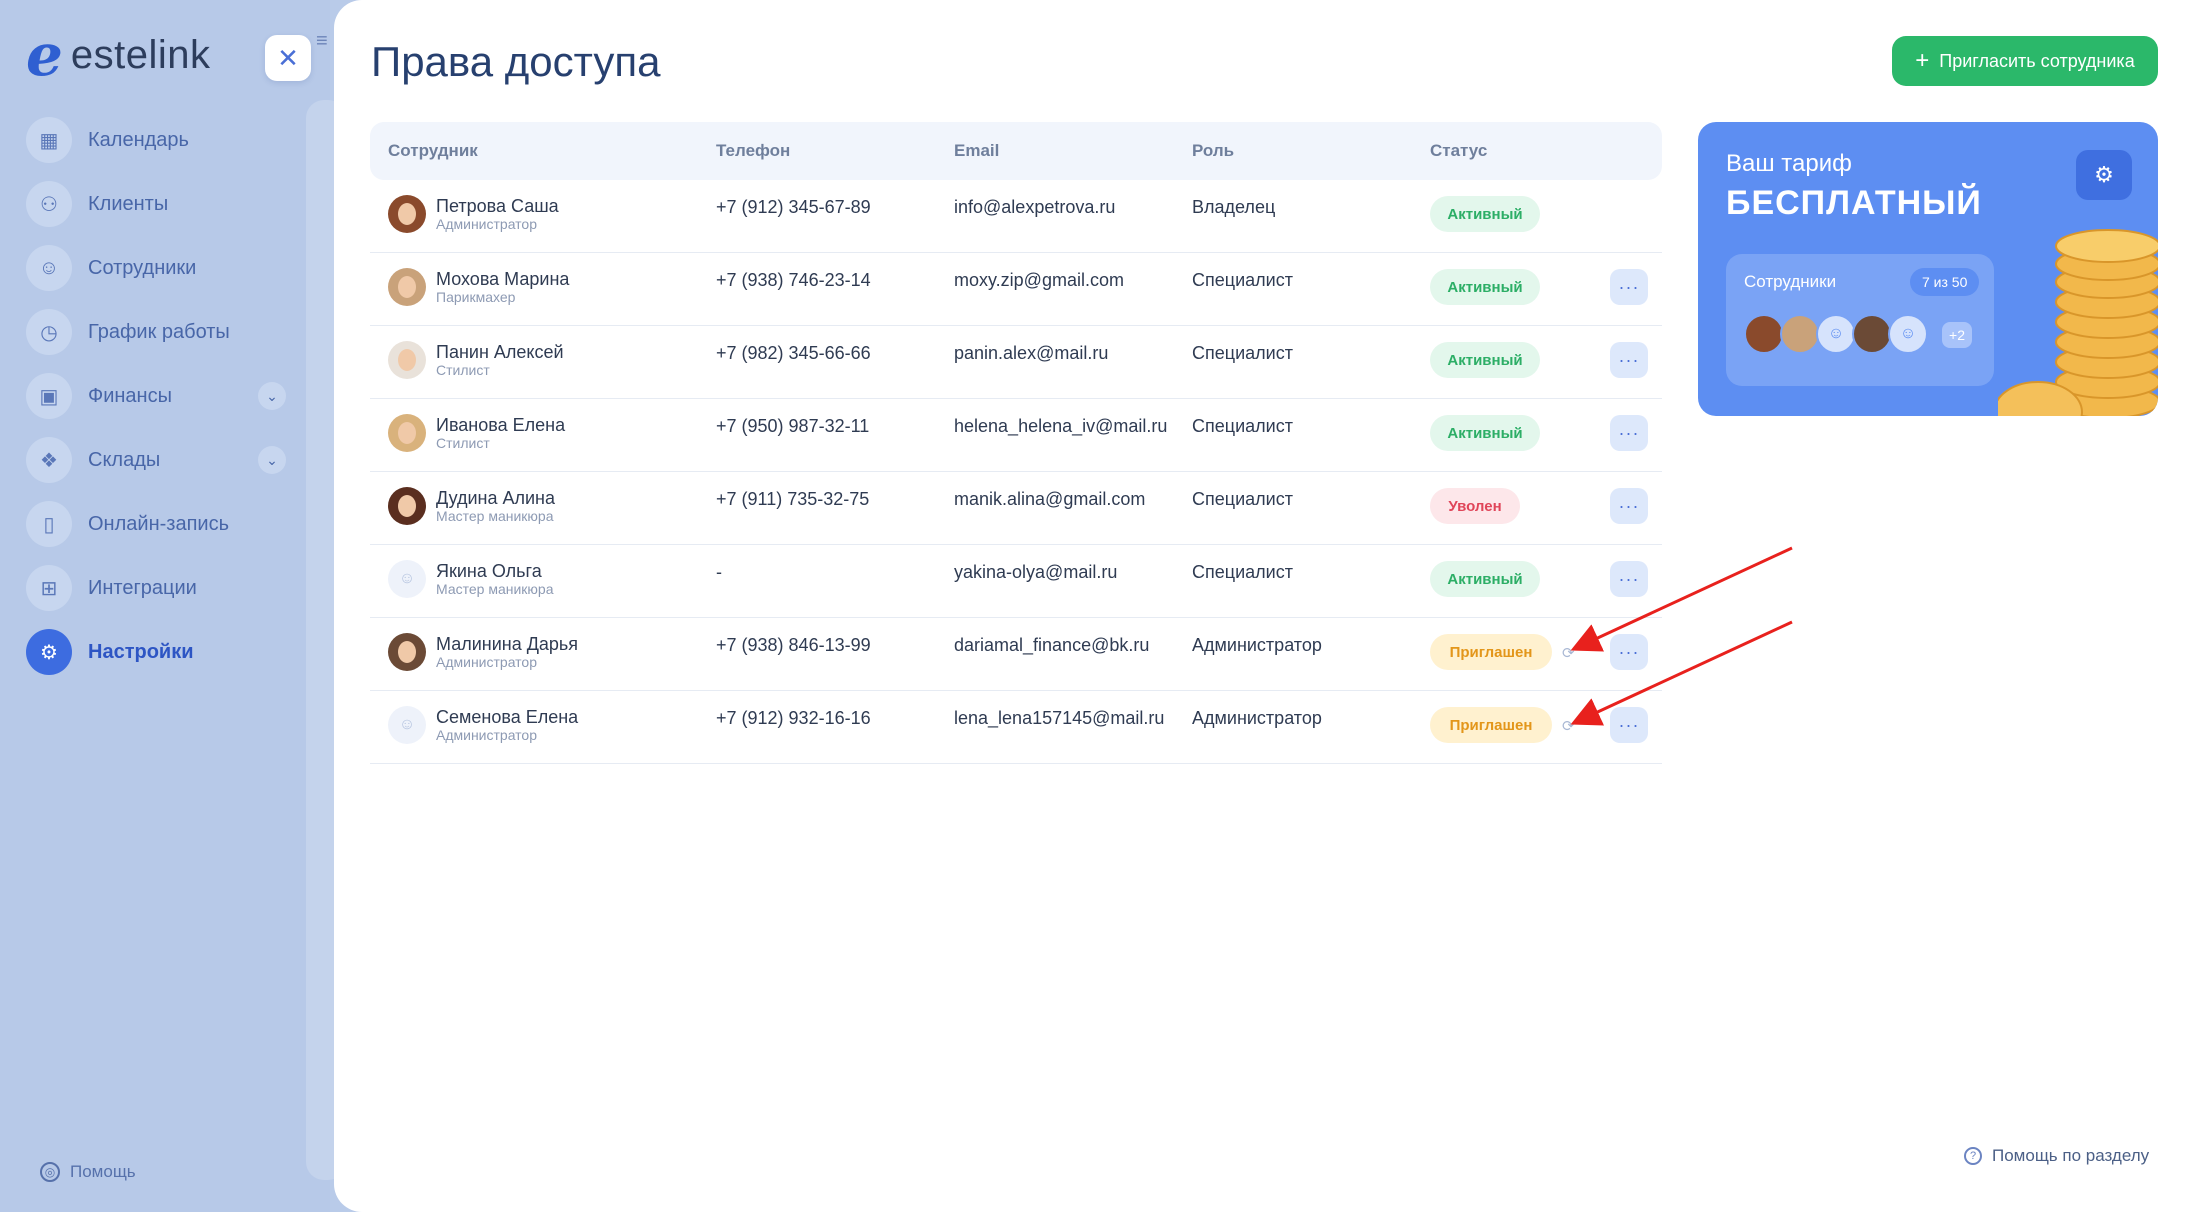 The image size is (2196, 1212). I want to click on employee-name: Мохова Марина, so click(503, 279).